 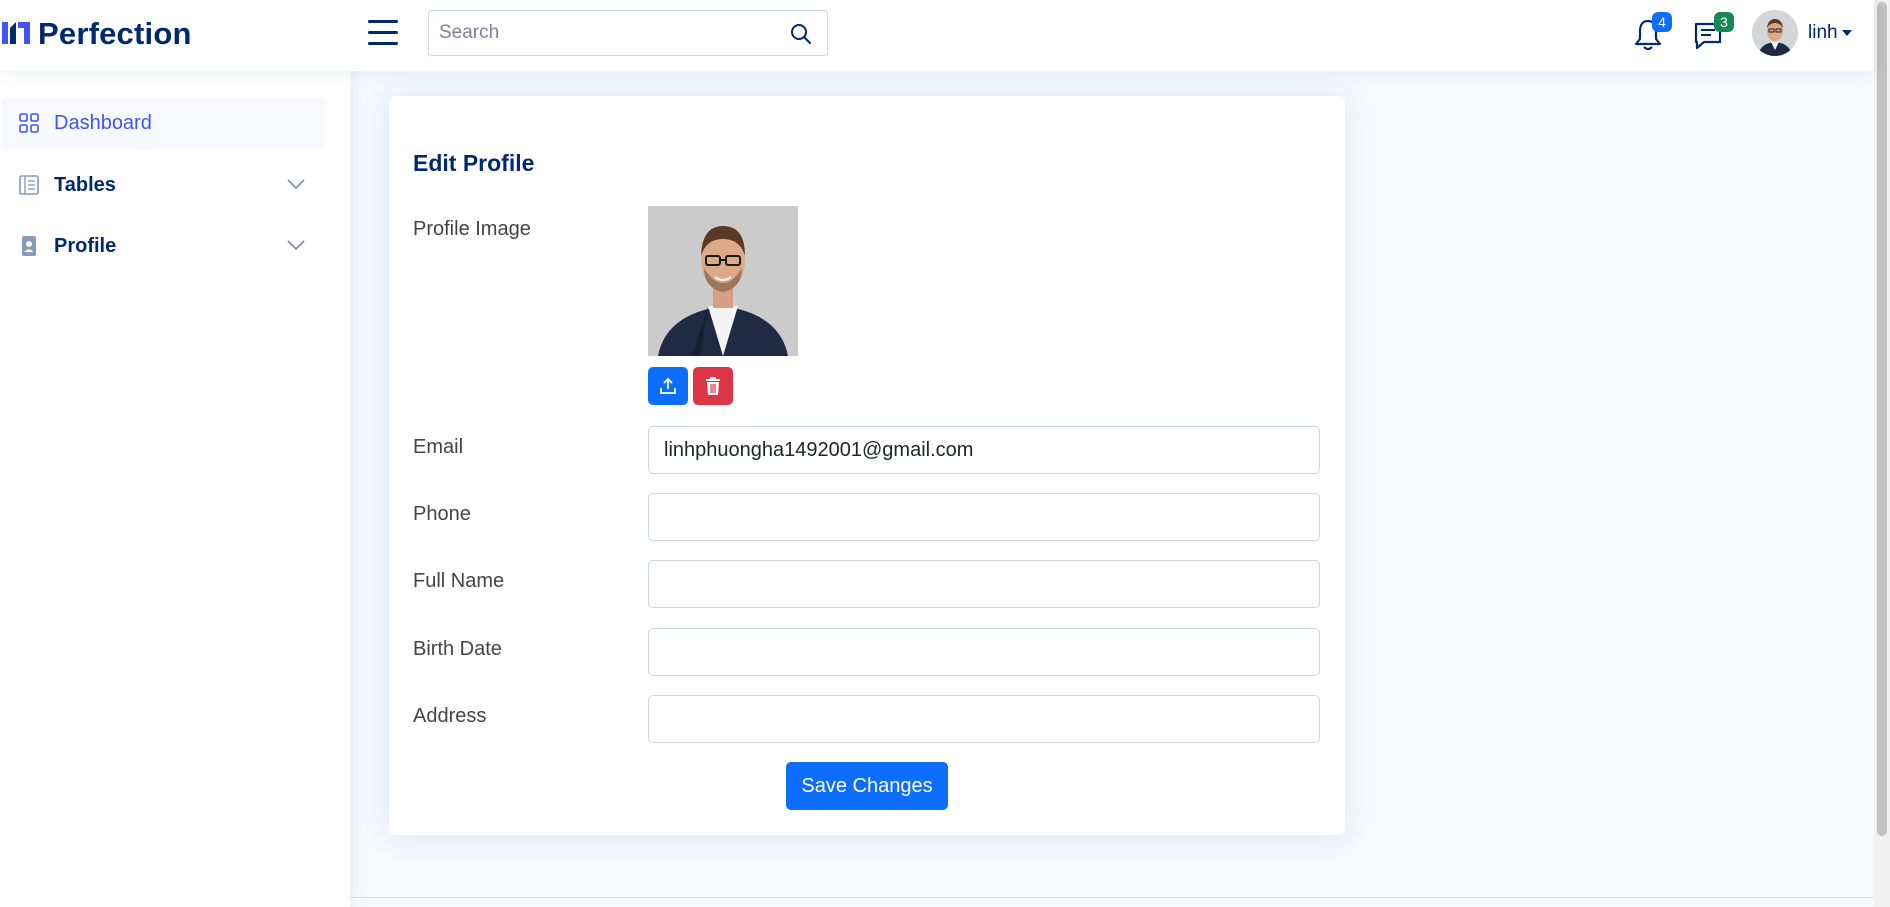 I want to click on person-badge-icon, so click(x=29, y=246).